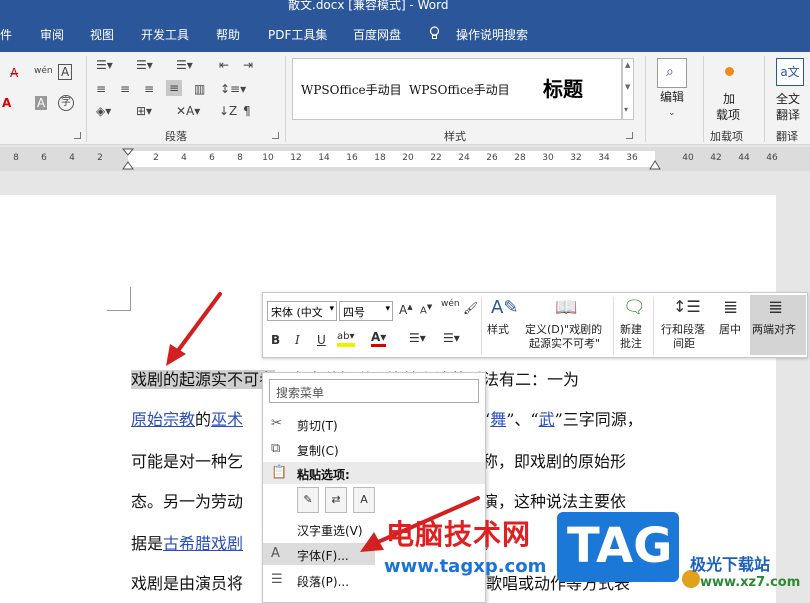 The height and width of the screenshot is (603, 810). Describe the element at coordinates (683, 330) in the screenshot. I see `line-spacing-label-1: 行和段落` at that location.